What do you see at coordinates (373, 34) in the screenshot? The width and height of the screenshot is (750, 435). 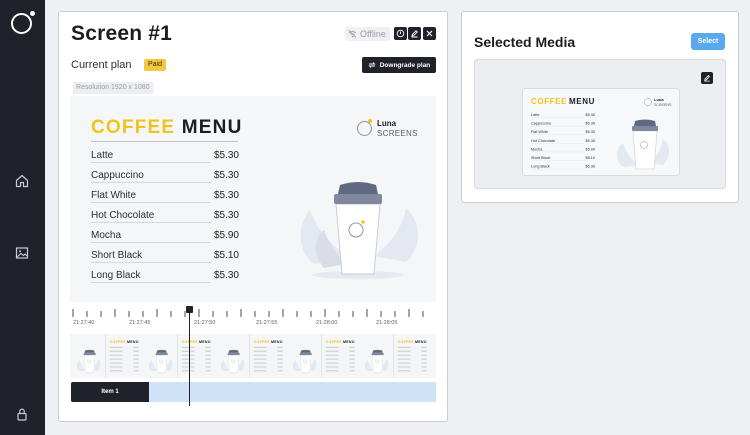 I see `status-label: Offline` at bounding box center [373, 34].